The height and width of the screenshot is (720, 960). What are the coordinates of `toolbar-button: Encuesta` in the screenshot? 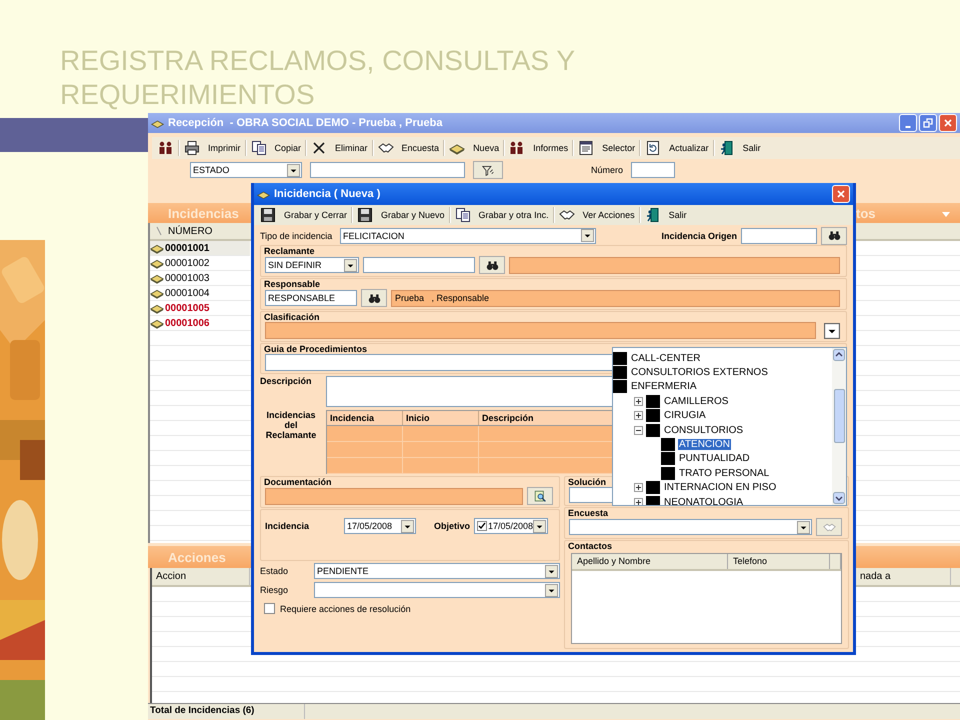 It's located at (409, 148).